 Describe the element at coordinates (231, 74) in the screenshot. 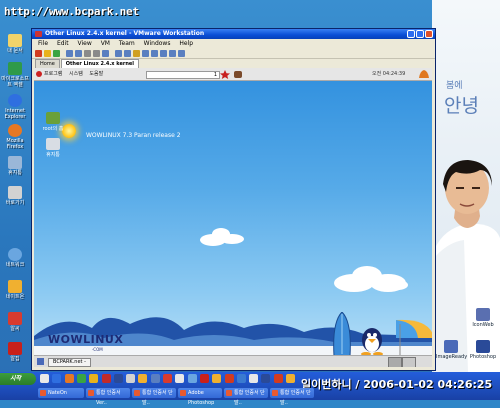

I see `panel-launcher-icons` at that location.